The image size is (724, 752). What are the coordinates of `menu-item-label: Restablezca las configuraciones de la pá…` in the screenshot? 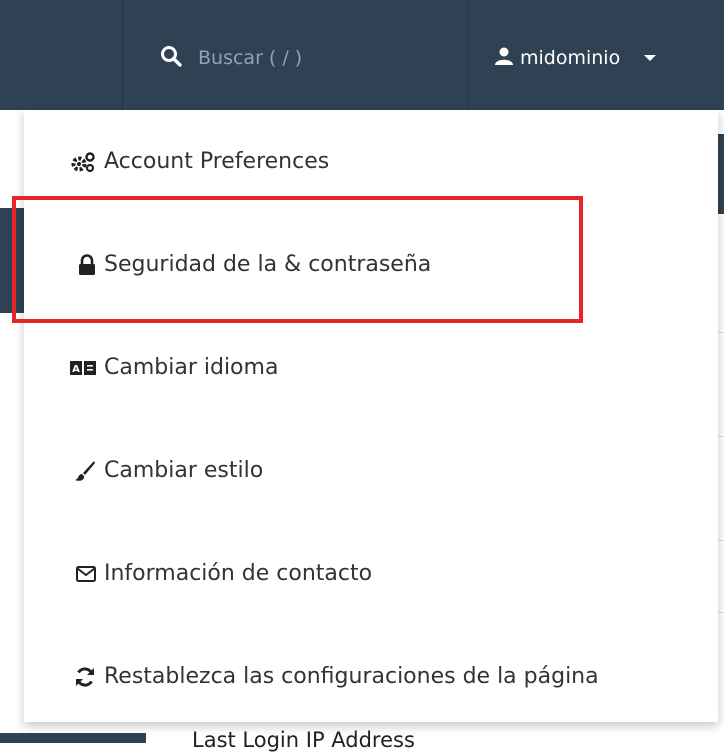 It's located at (351, 676).